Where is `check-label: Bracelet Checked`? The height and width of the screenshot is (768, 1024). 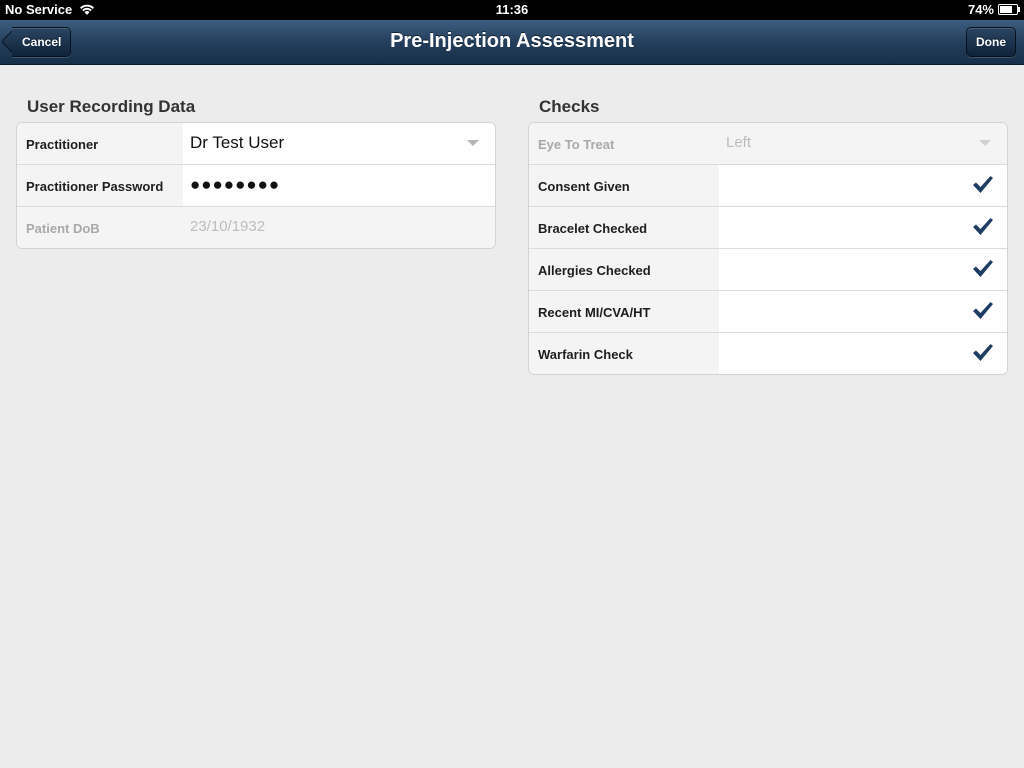 check-label: Bracelet Checked is located at coordinates (624, 227).